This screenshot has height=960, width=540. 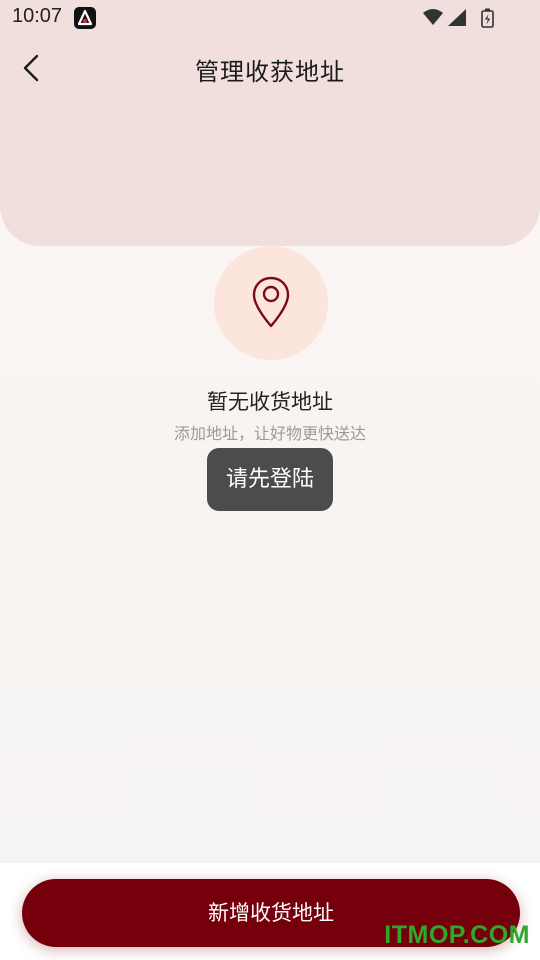 I want to click on login-toast: 请先登陆, so click(x=270, y=479).